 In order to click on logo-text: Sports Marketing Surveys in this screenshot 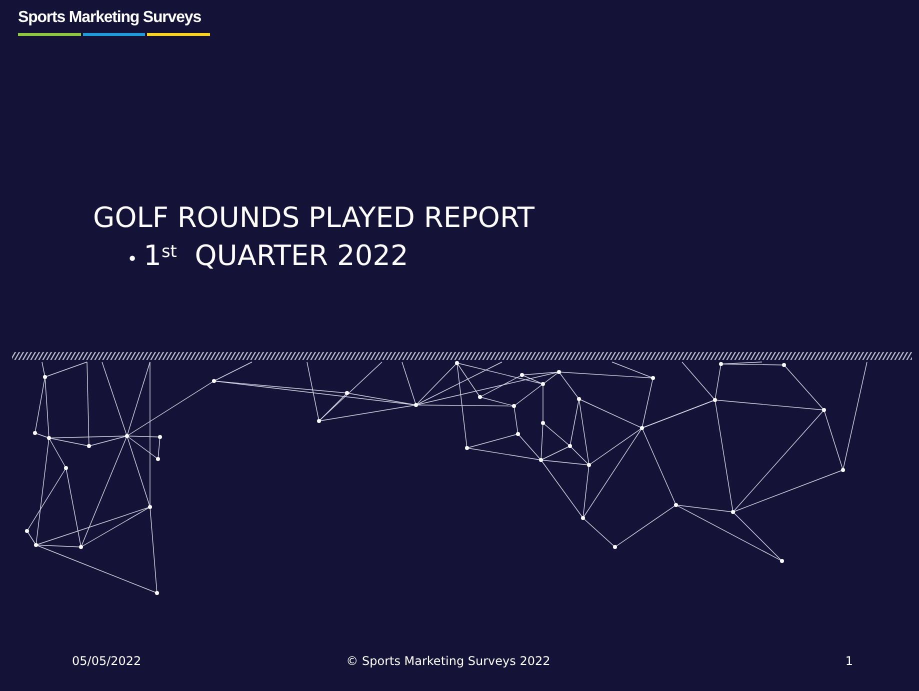, I will do `click(109, 18)`.